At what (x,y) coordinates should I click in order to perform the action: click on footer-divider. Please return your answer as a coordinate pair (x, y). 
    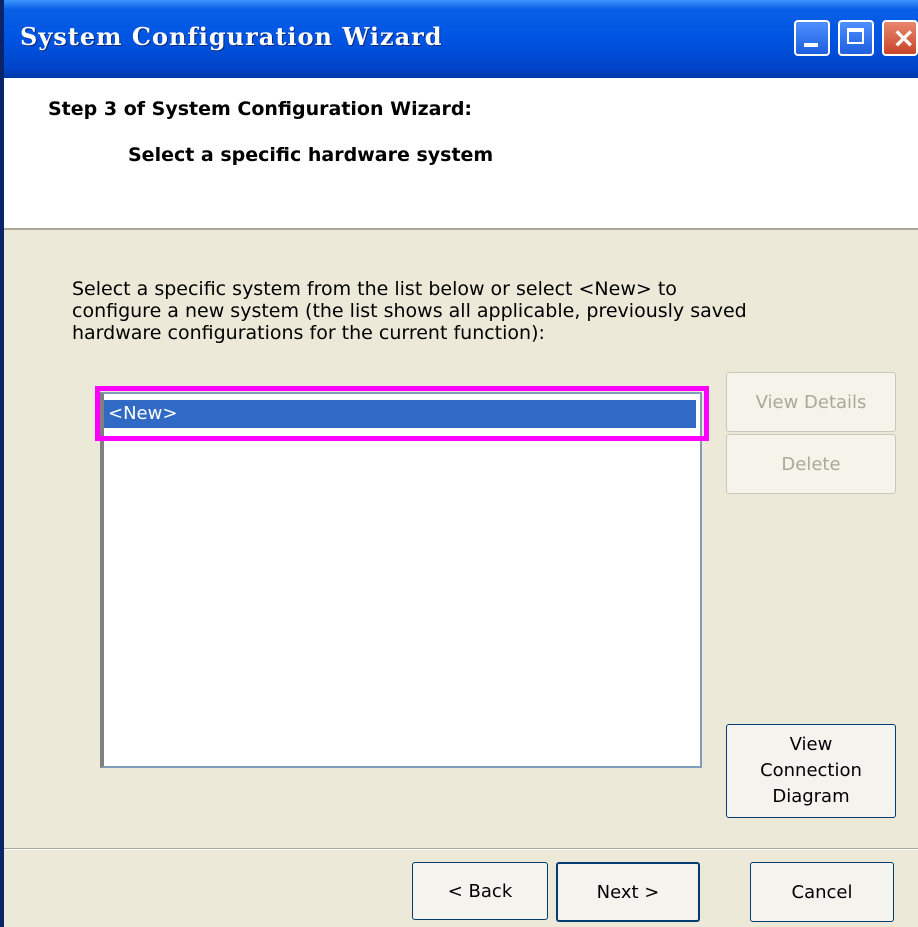
    Looking at the image, I should click on (461, 849).